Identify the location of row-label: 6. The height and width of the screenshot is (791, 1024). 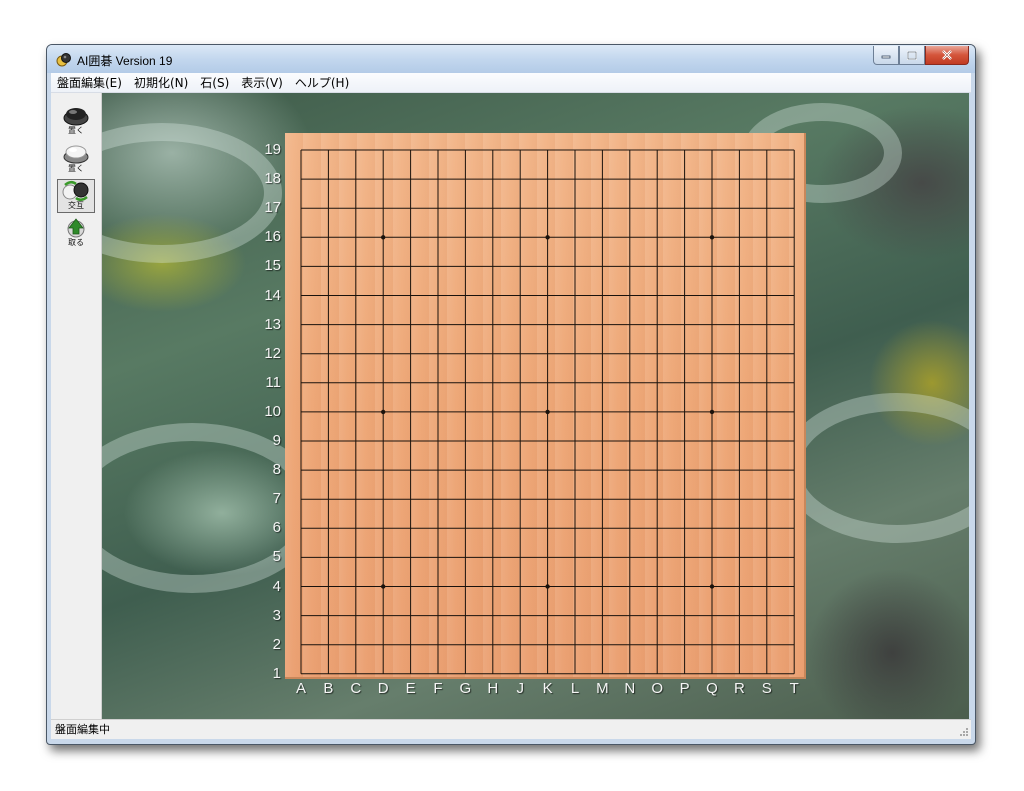
(276, 528).